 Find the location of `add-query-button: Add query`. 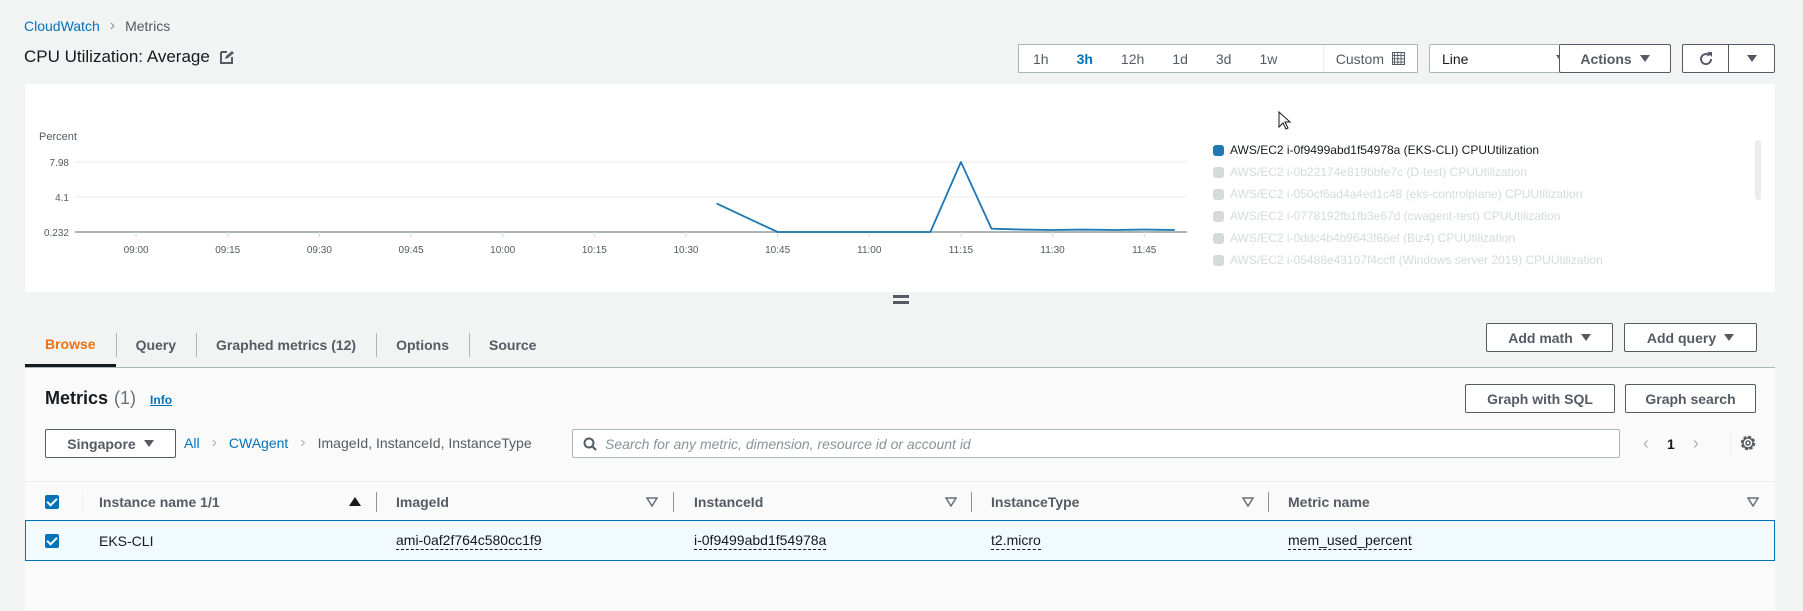

add-query-button: Add query is located at coordinates (1690, 337).